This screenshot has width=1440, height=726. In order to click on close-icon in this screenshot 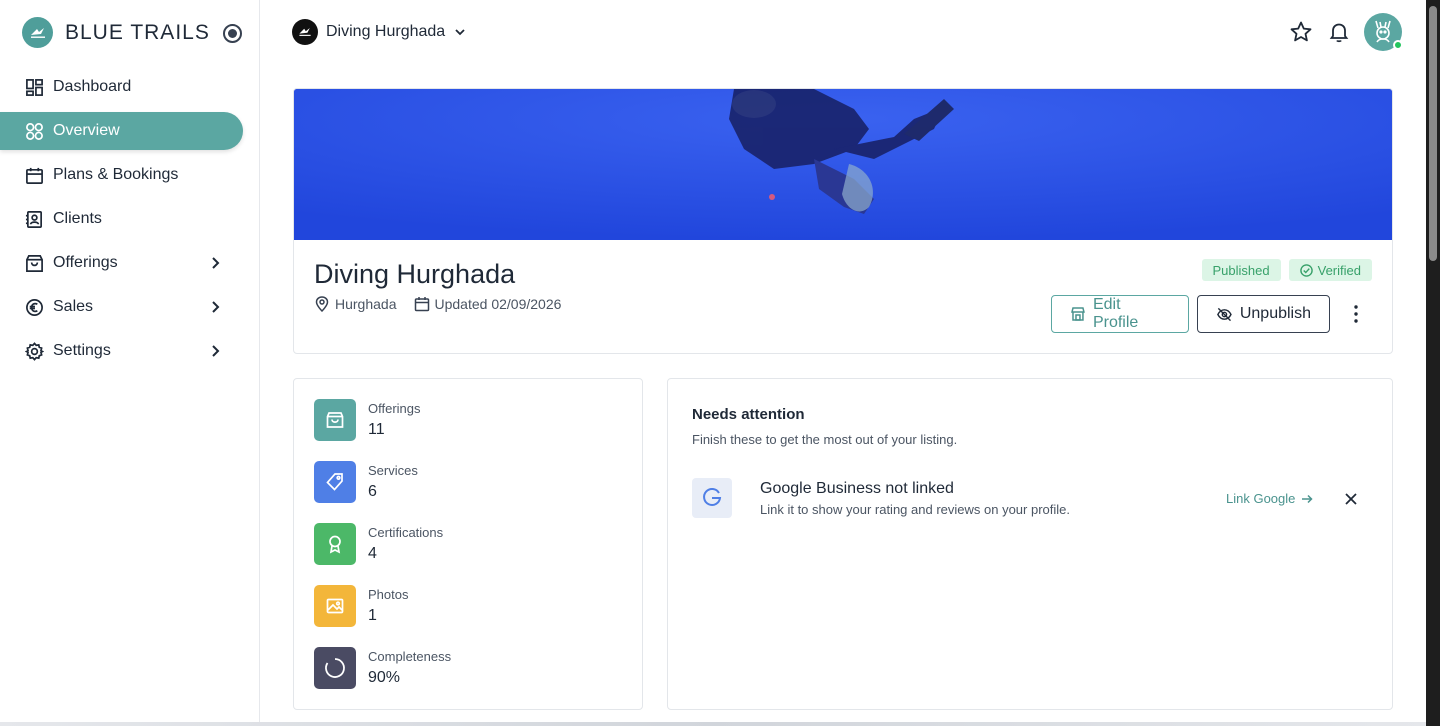, I will do `click(1351, 499)`.